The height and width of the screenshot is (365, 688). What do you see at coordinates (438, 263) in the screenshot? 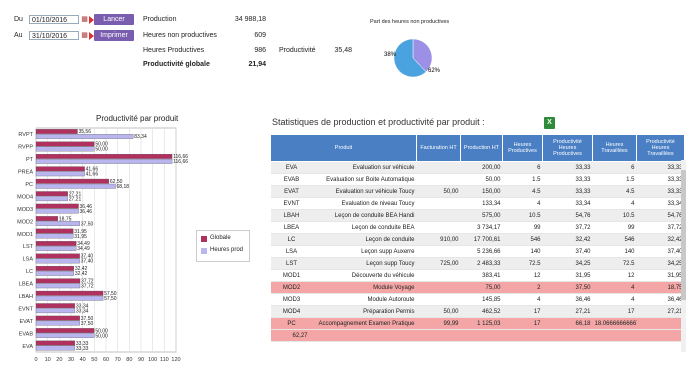
I see `table-cell-fact: 725,00` at bounding box center [438, 263].